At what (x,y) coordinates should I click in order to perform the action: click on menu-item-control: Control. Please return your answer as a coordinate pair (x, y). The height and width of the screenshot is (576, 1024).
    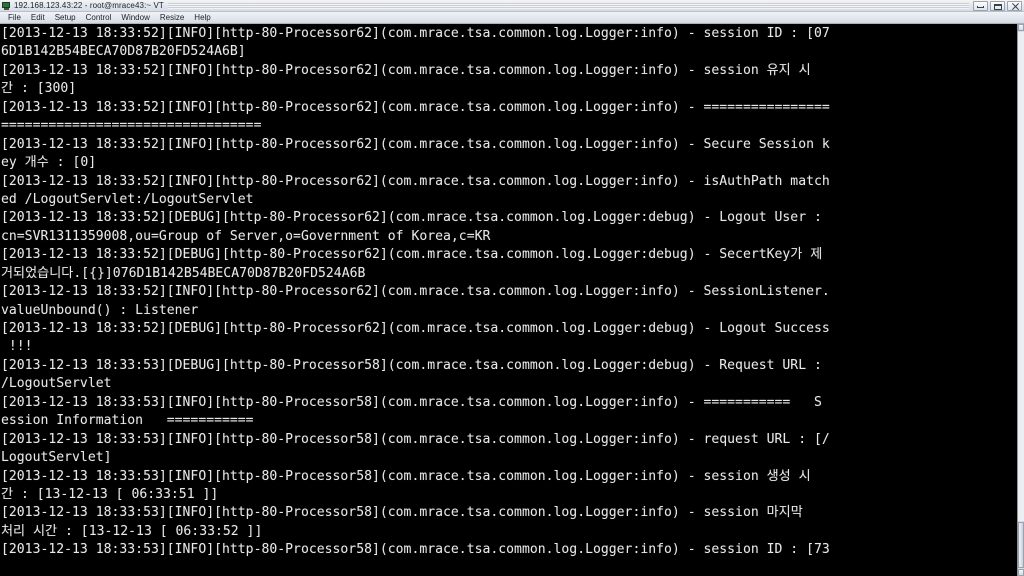
    Looking at the image, I should click on (99, 17).